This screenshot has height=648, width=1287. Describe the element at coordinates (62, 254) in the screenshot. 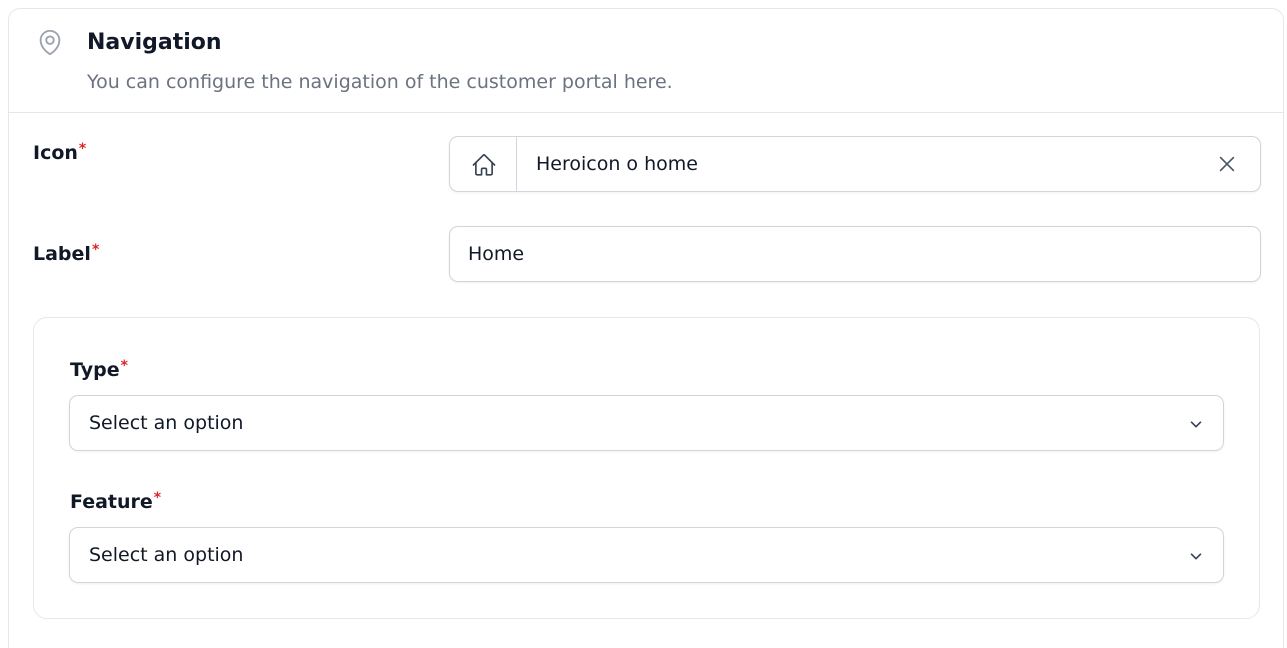

I see `label-field-label-text: Label` at that location.